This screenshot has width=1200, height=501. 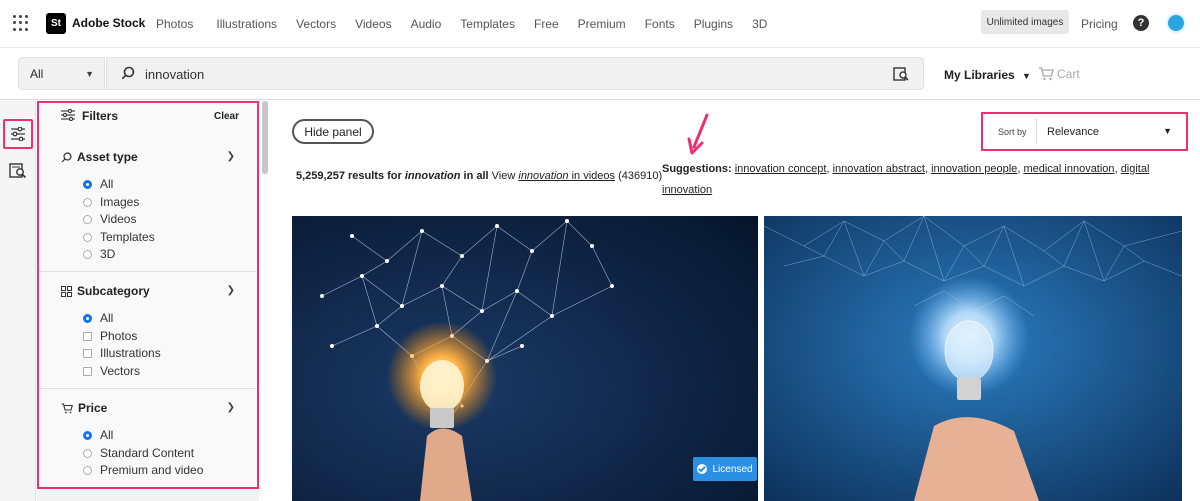 I want to click on asset-type-option-videos: Videos, so click(x=109, y=219).